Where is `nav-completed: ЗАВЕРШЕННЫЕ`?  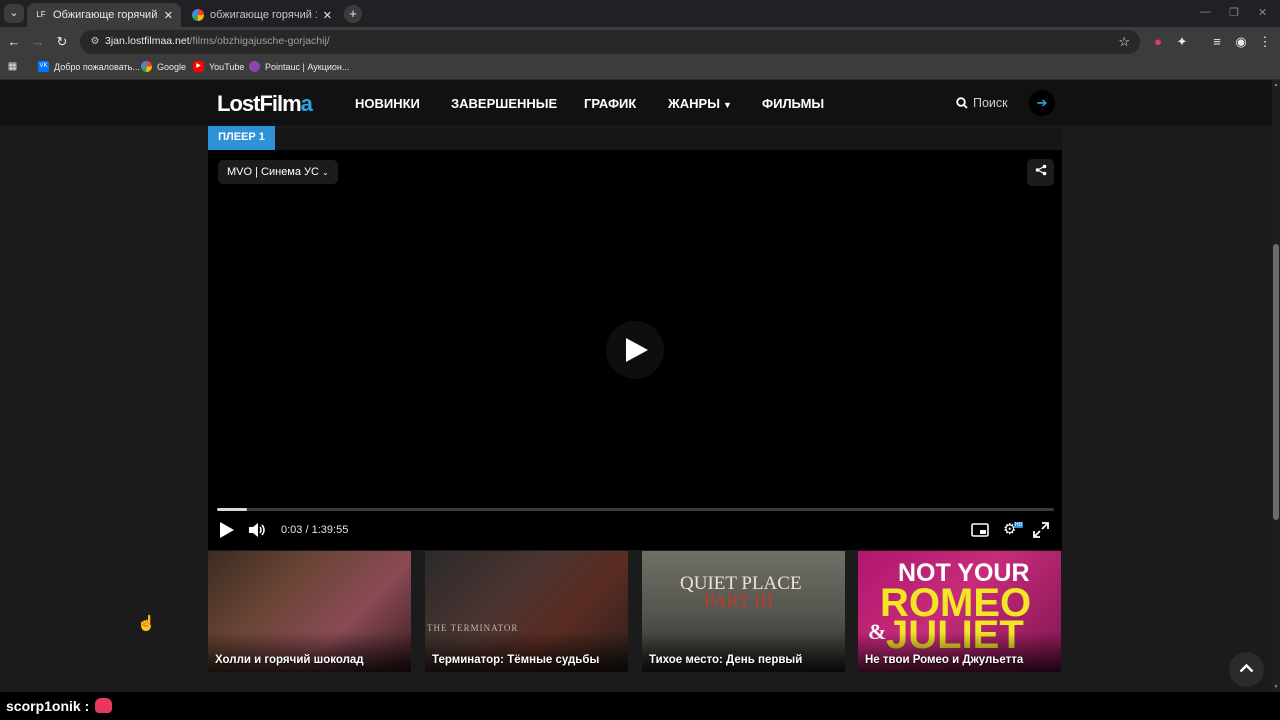
nav-completed: ЗАВЕРШЕННЫЕ is located at coordinates (504, 103).